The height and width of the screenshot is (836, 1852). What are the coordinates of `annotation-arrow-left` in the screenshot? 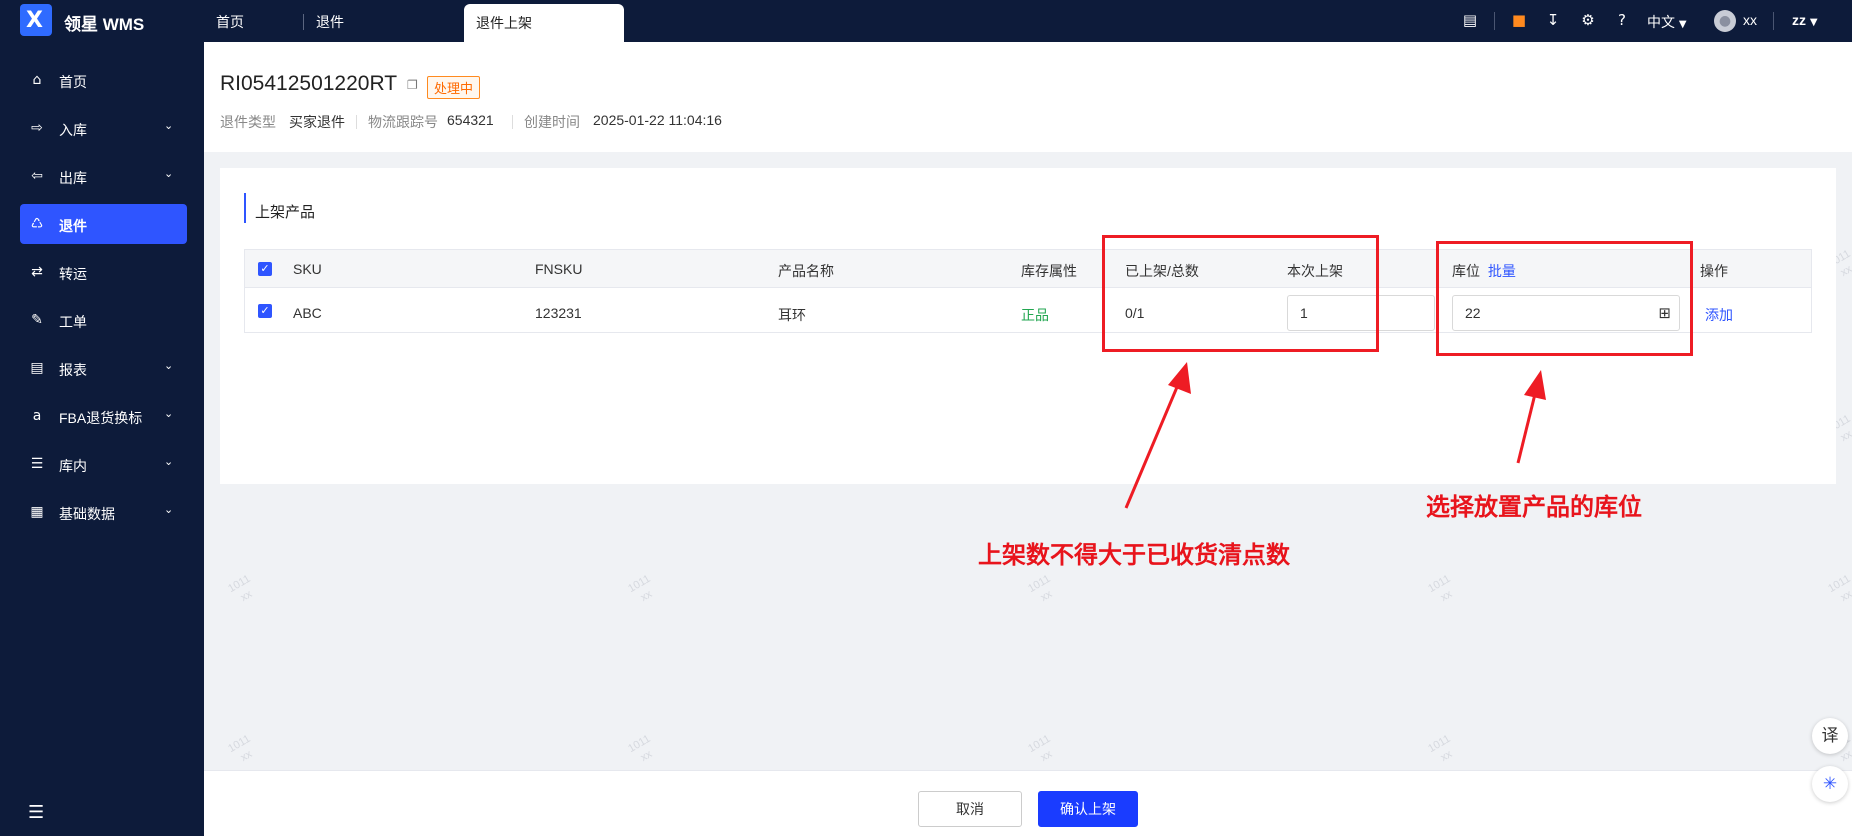 It's located at (1153, 444).